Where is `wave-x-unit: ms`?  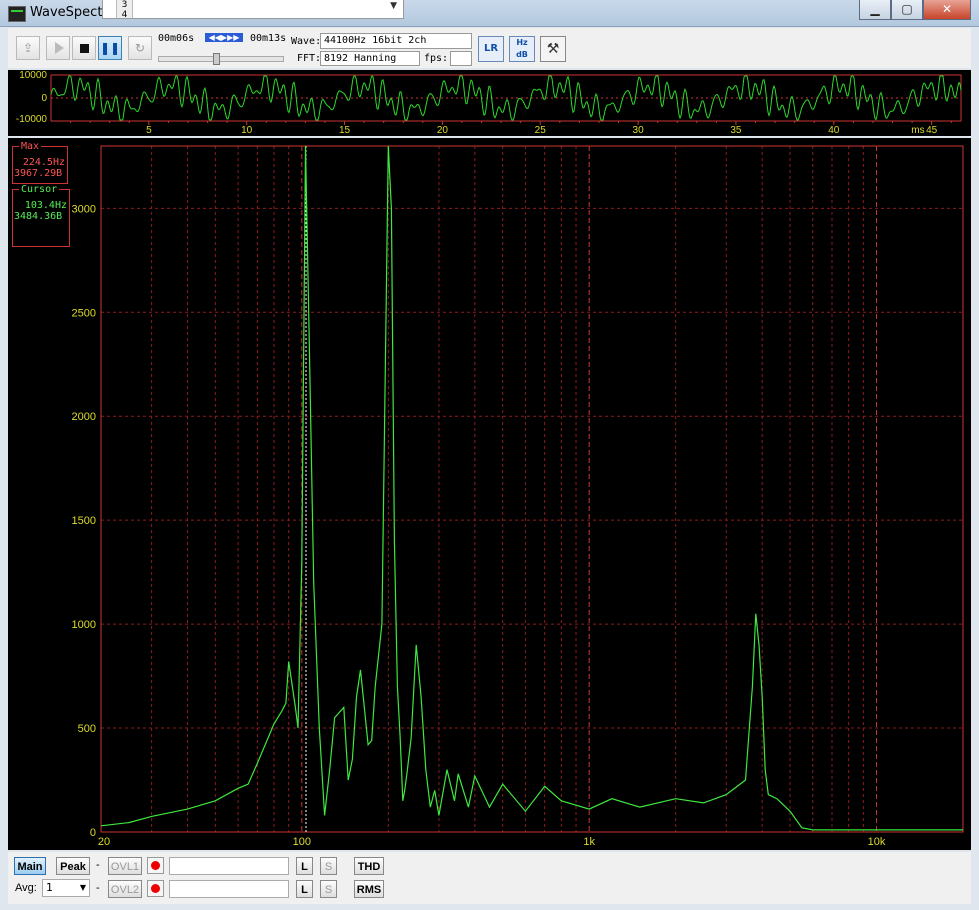 wave-x-unit: ms is located at coordinates (917, 130).